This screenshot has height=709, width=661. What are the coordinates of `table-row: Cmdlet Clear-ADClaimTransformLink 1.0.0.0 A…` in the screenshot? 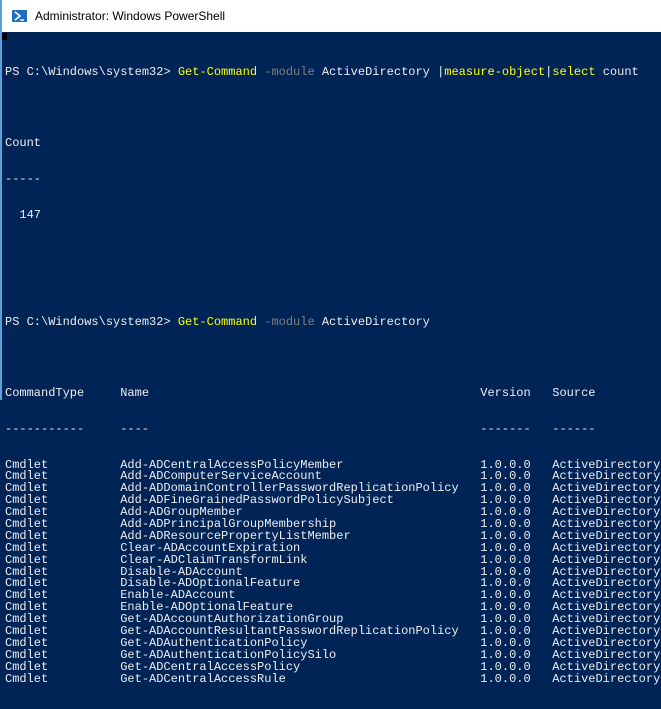 It's located at (333, 559).